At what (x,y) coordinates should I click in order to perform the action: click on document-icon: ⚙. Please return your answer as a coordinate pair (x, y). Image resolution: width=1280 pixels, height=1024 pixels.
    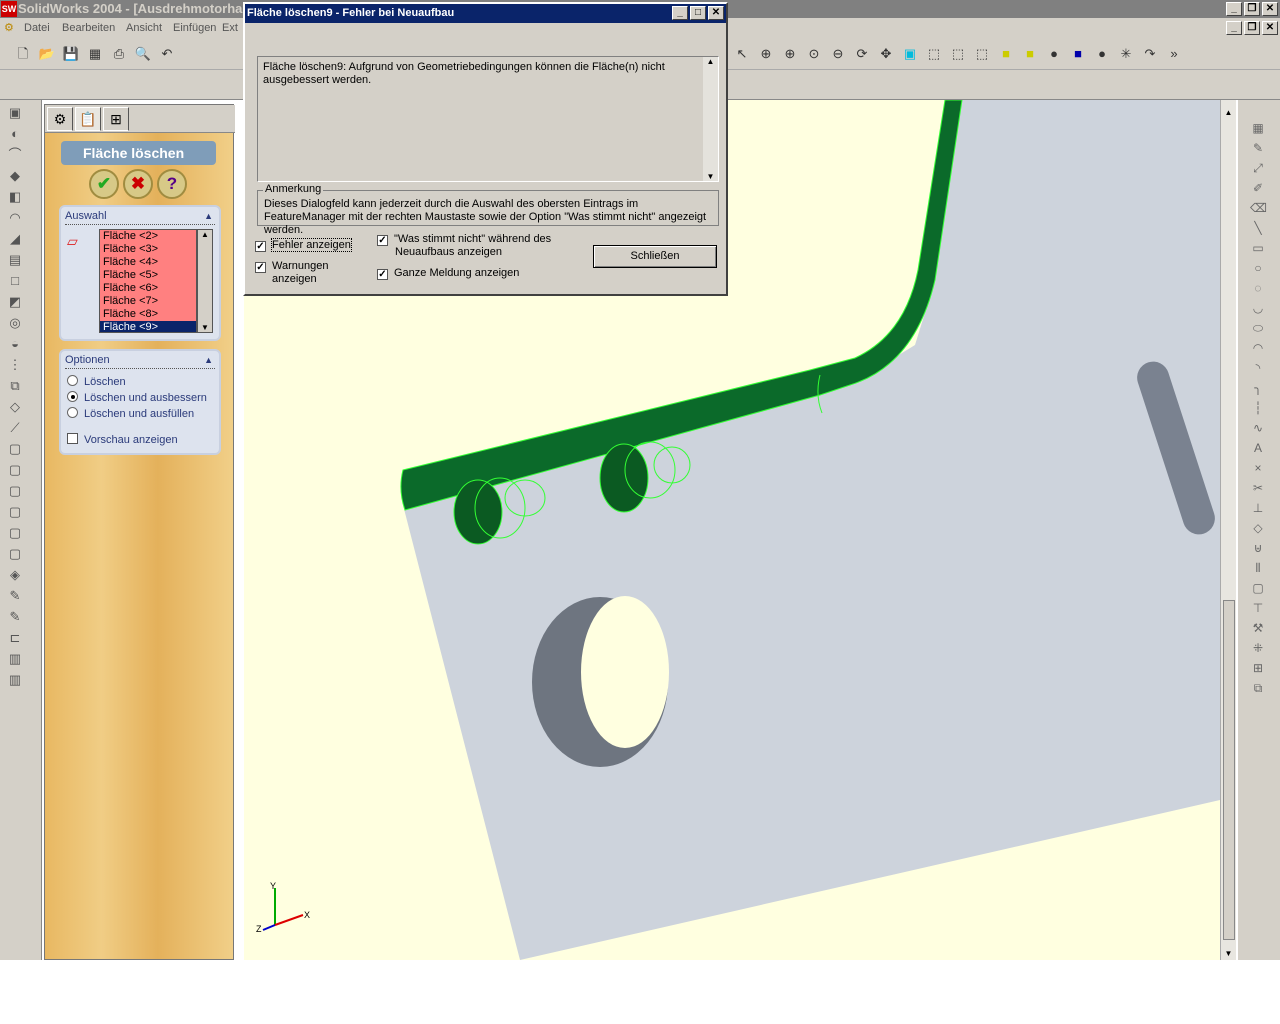
    Looking at the image, I should click on (9, 28).